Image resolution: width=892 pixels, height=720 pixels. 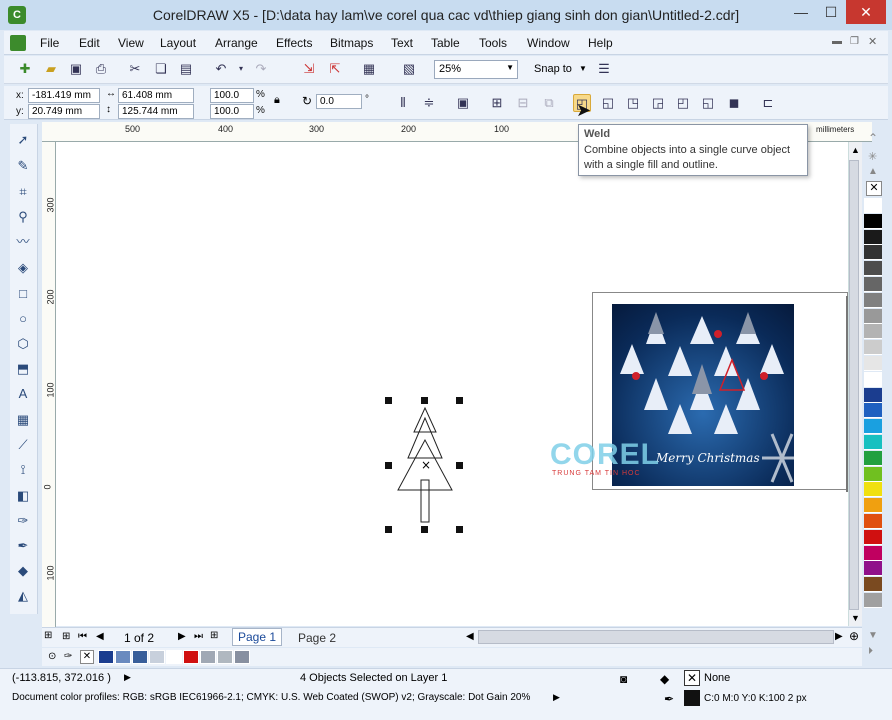 I want to click on menu-window: Window, so click(x=548, y=43).